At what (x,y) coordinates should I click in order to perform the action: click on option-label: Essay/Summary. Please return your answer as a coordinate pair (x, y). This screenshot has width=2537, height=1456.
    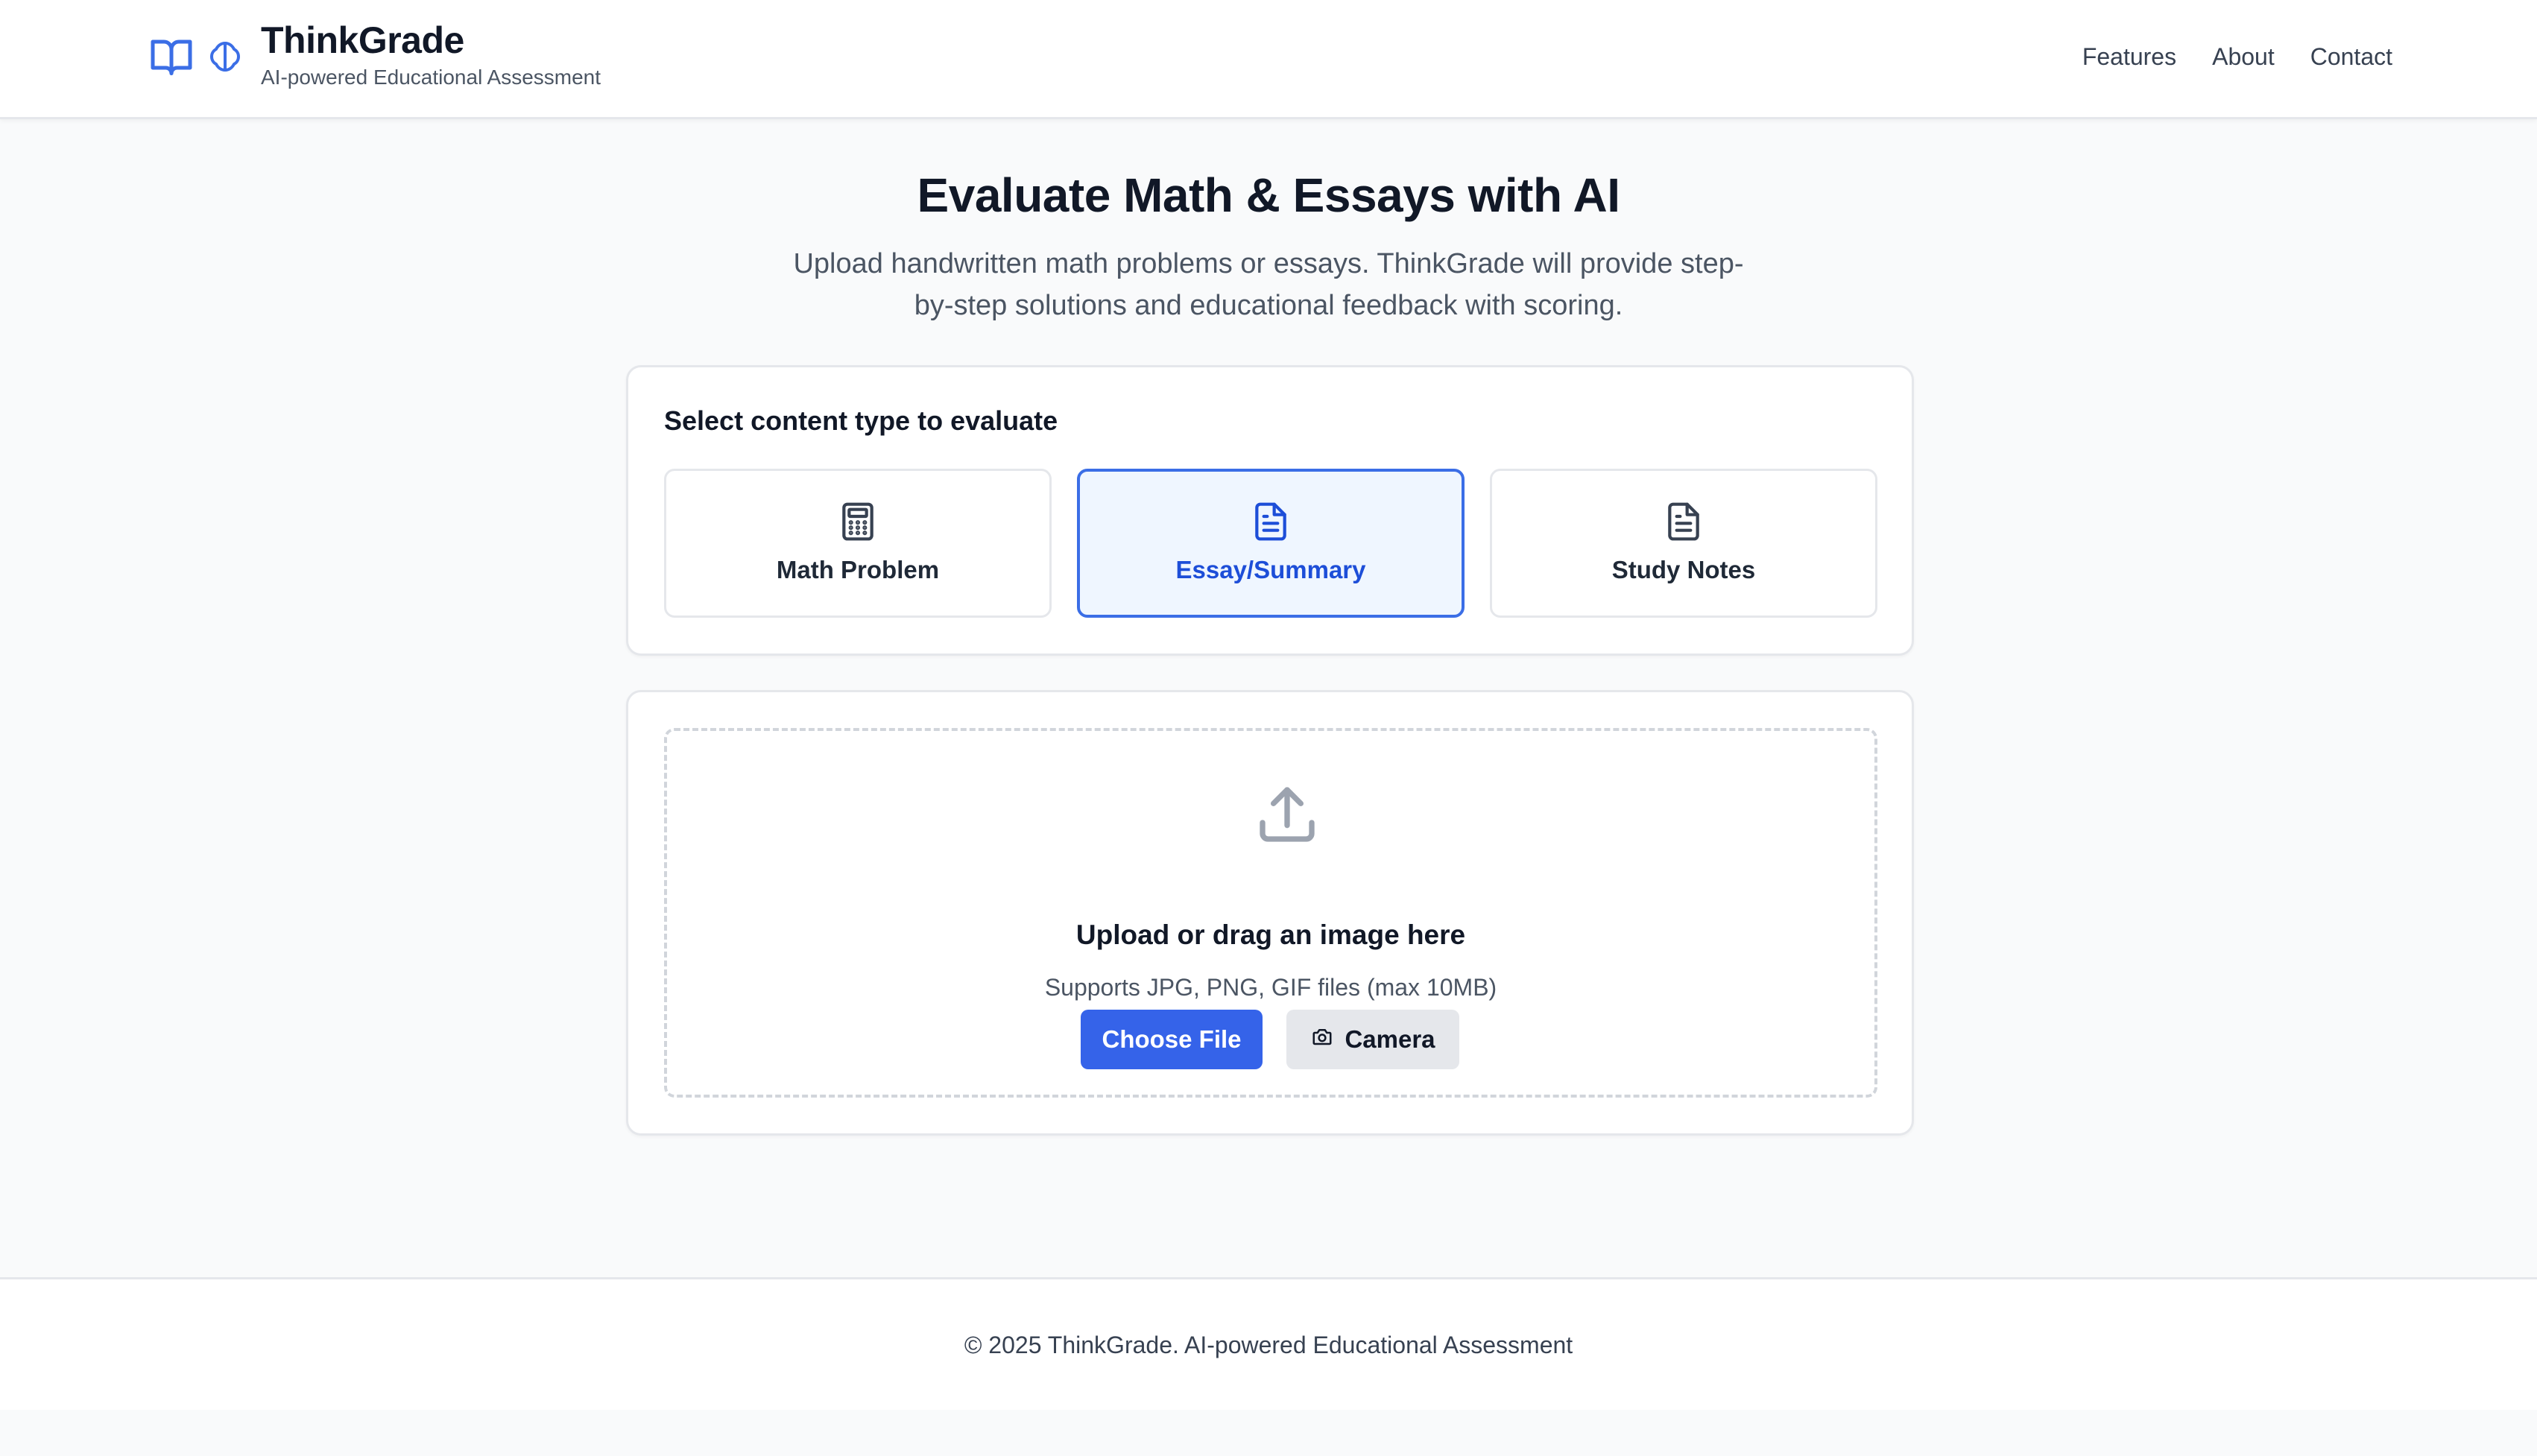
    Looking at the image, I should click on (1270, 569).